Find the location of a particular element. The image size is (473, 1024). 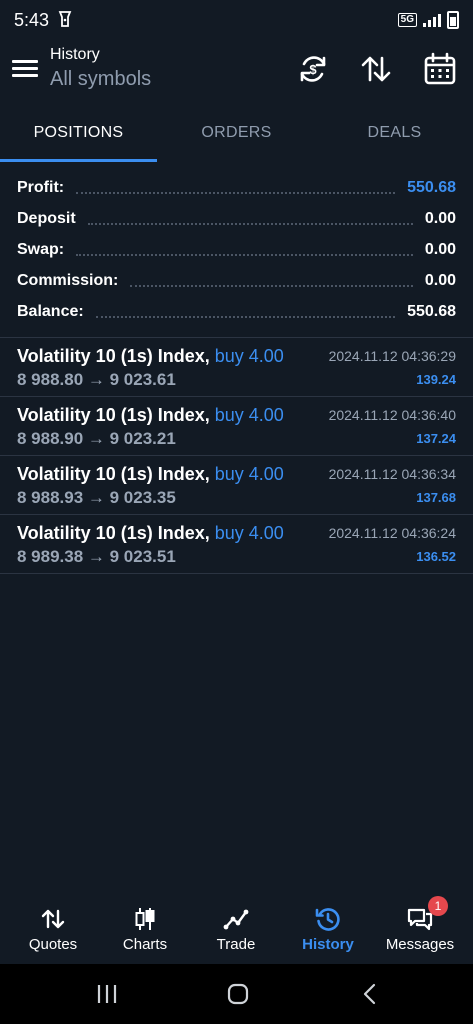

deal-prices: 8 988.80 → 9 023.61 is located at coordinates (96, 379).